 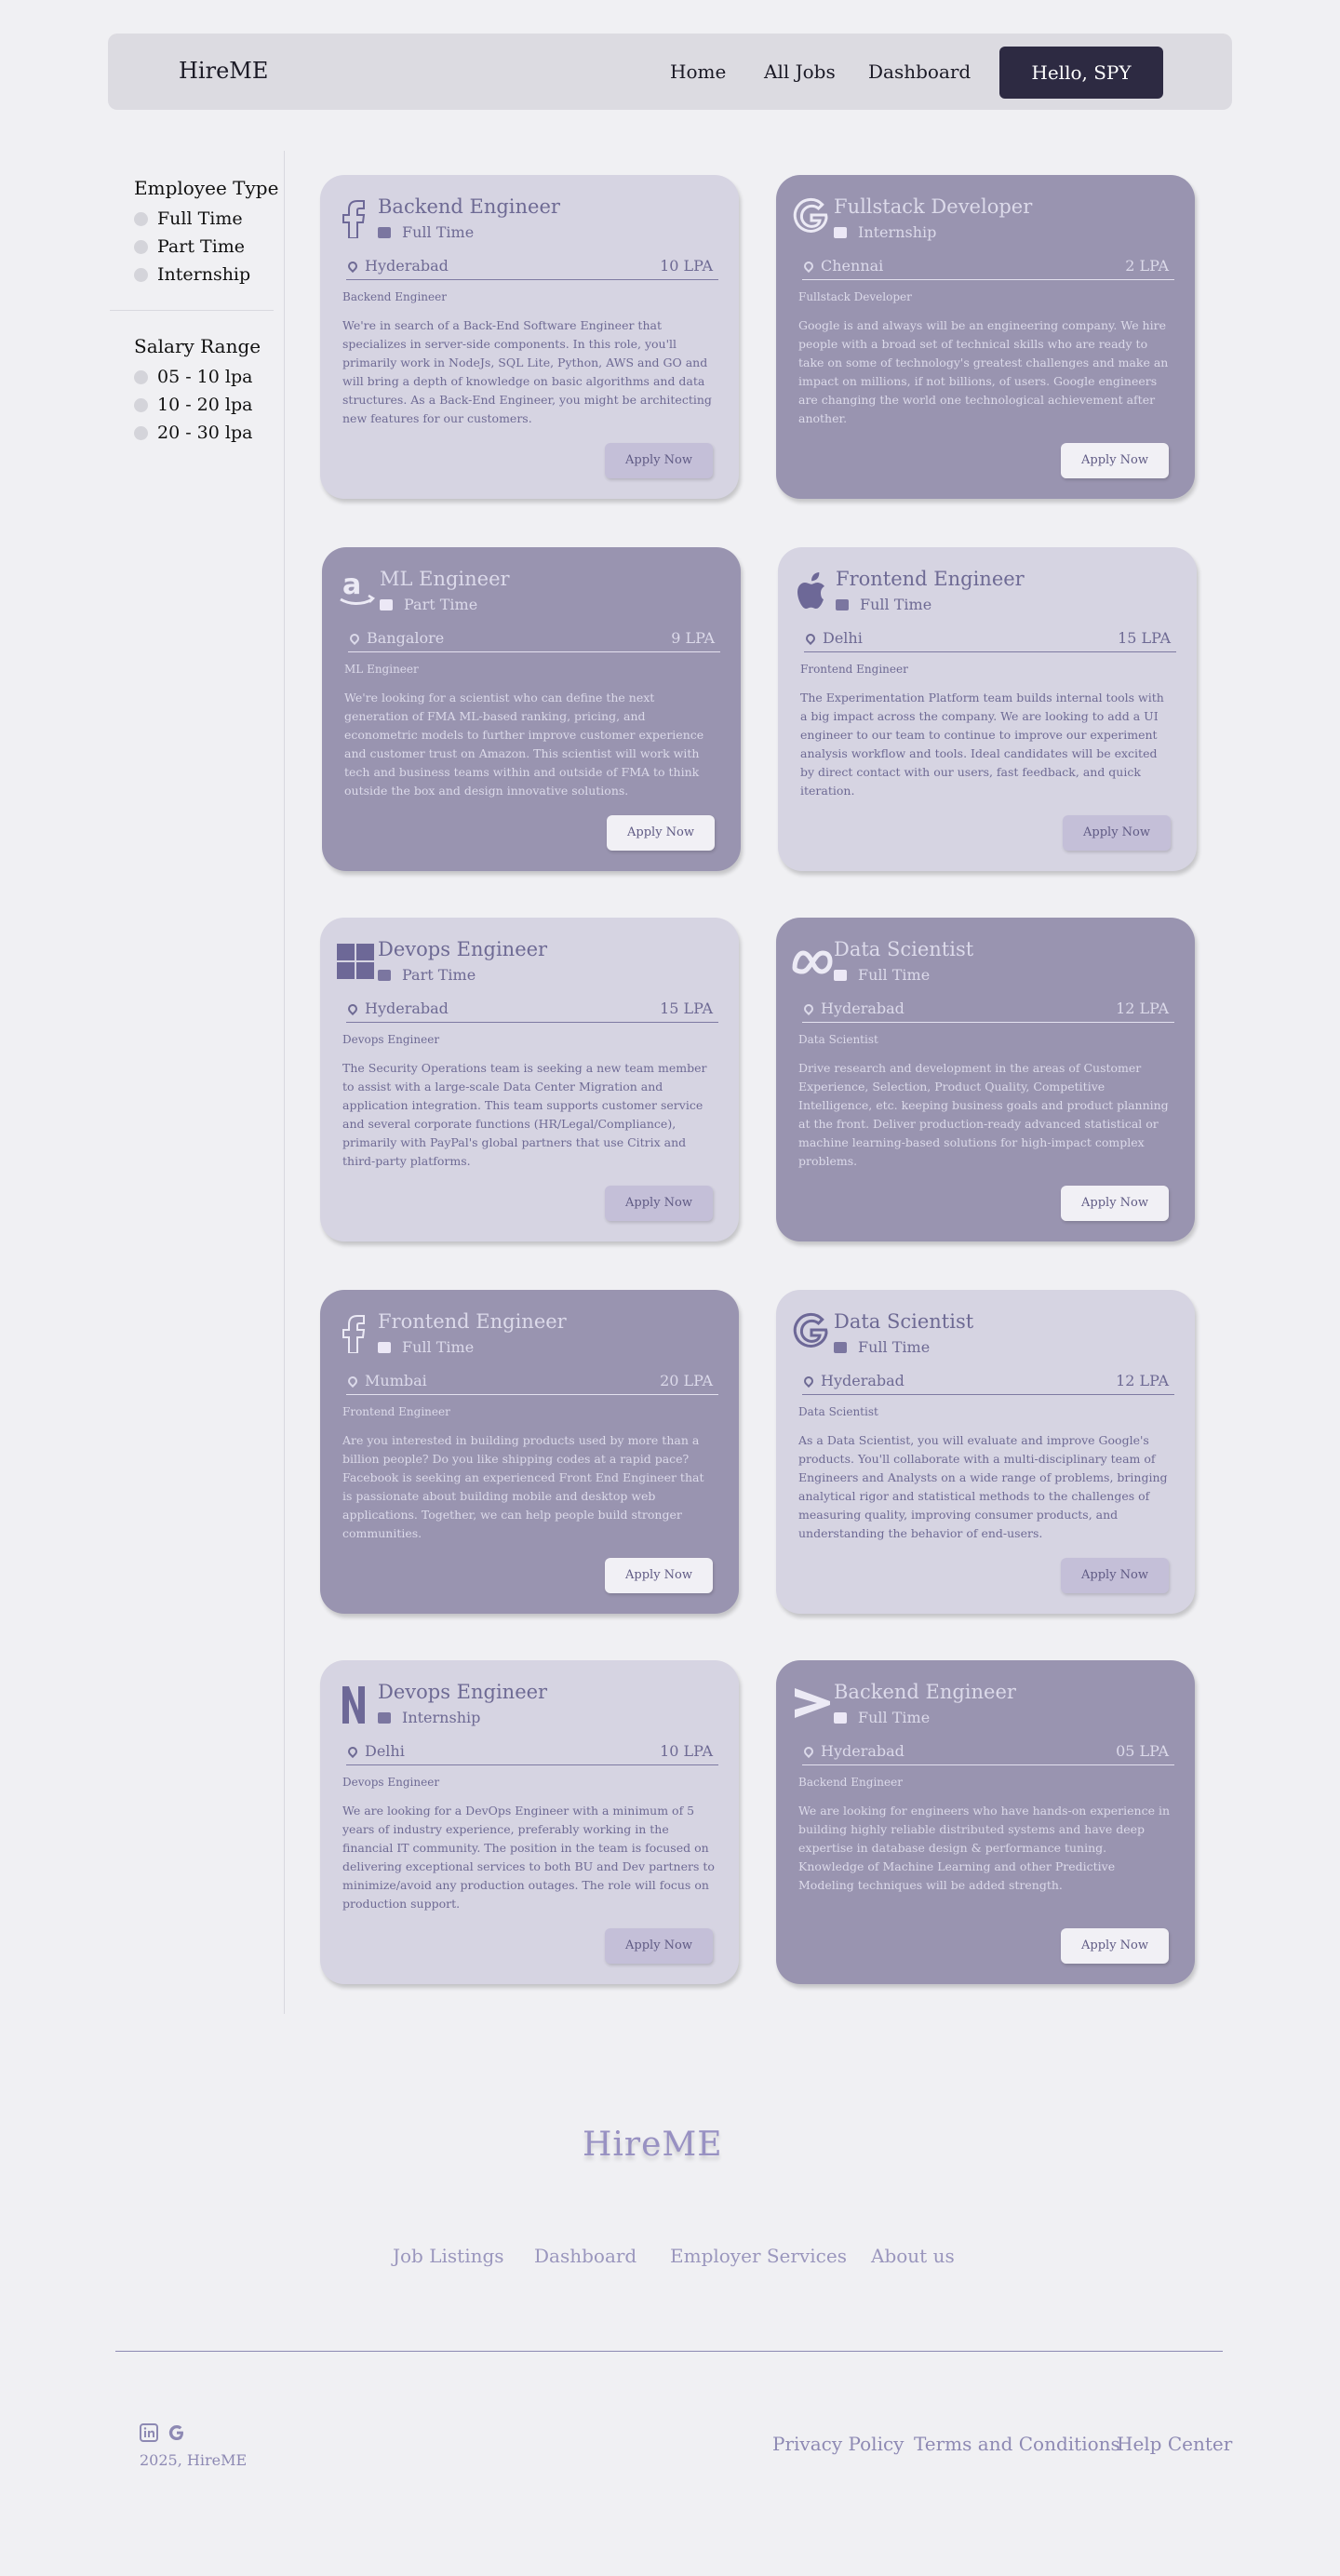 I want to click on footer-link-employer-services: Employer Services, so click(x=758, y=2256).